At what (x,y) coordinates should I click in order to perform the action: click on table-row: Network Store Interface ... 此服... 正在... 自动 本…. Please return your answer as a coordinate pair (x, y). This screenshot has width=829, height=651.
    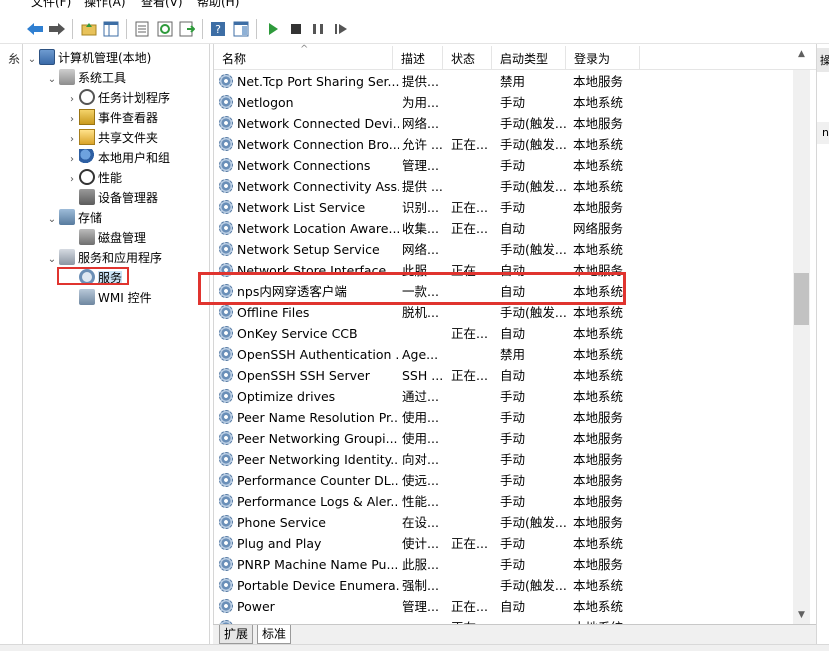
    Looking at the image, I should click on (515, 270).